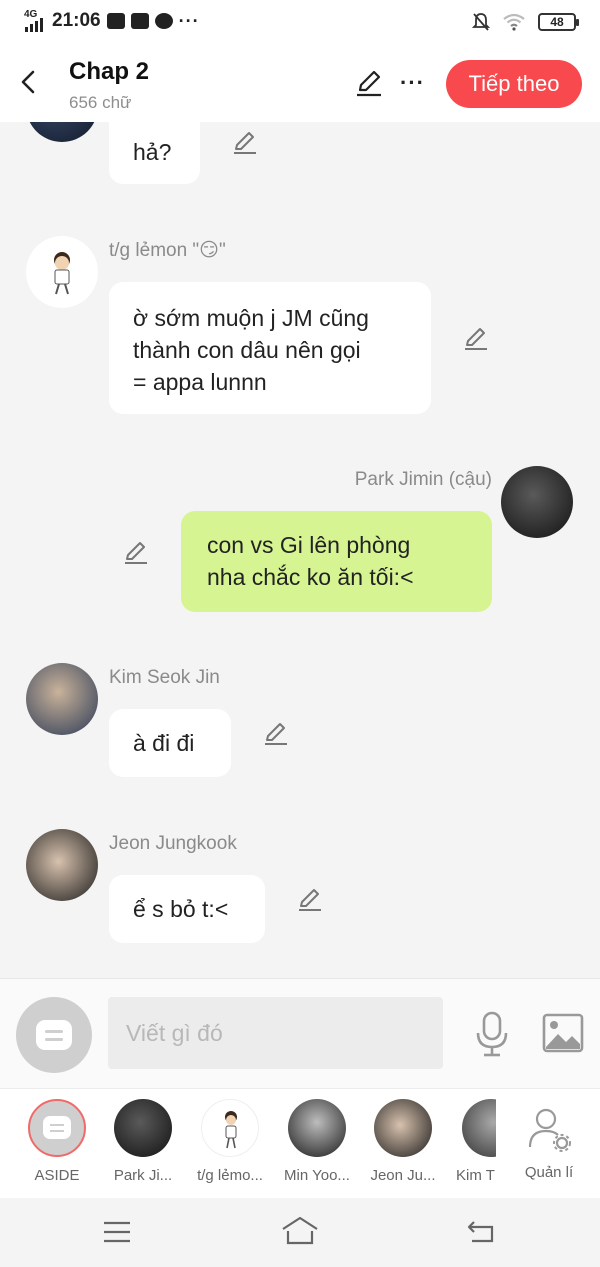  I want to click on sender-name: Park Jimin (cậu), so click(423, 479).